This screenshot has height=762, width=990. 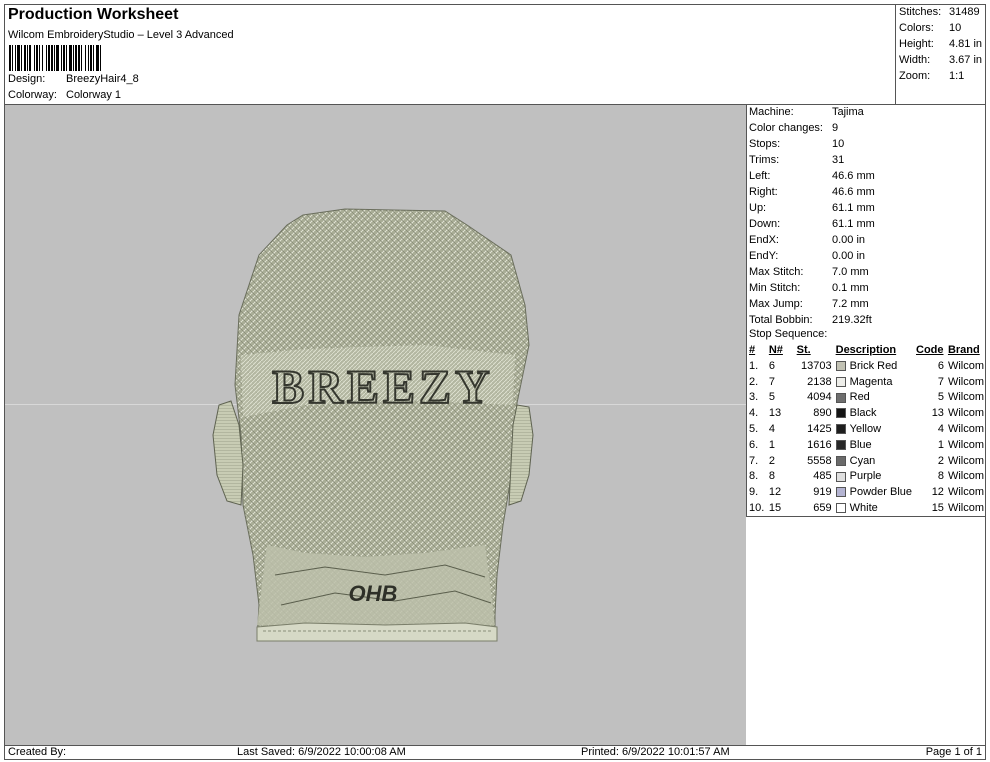 I want to click on stop-code: 8, so click(x=940, y=476).